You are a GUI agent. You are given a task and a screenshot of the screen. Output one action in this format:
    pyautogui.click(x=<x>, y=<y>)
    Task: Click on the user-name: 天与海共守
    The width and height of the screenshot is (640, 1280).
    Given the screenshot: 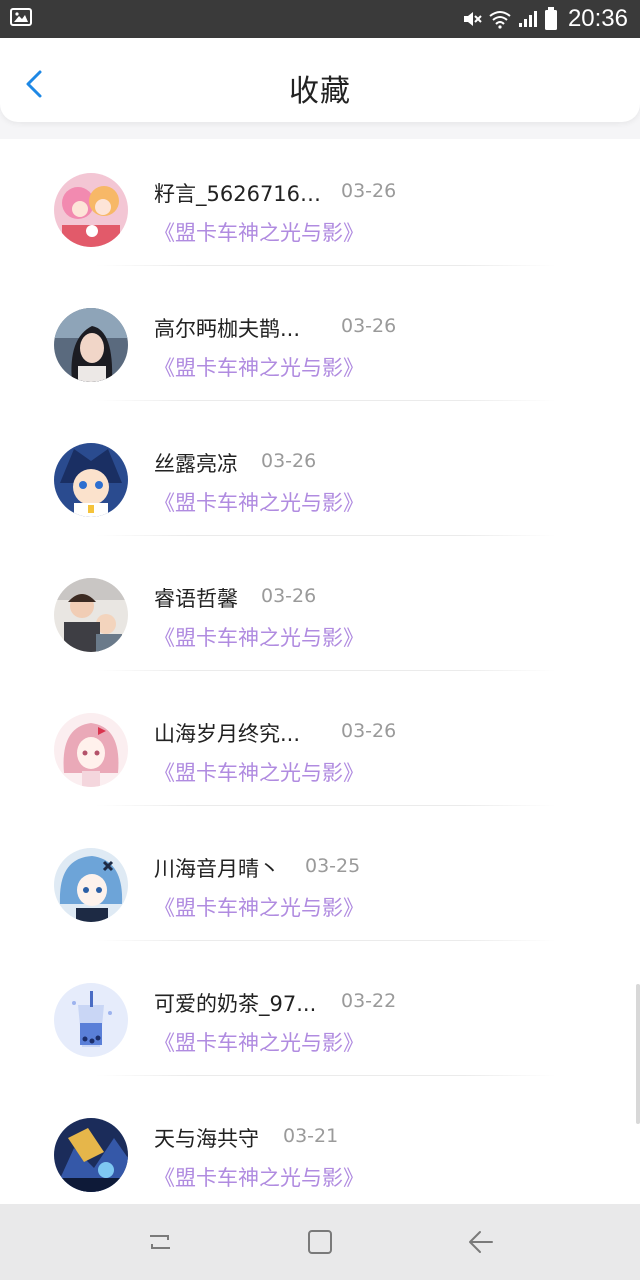 What is the action you would take?
    pyautogui.click(x=206, y=1139)
    